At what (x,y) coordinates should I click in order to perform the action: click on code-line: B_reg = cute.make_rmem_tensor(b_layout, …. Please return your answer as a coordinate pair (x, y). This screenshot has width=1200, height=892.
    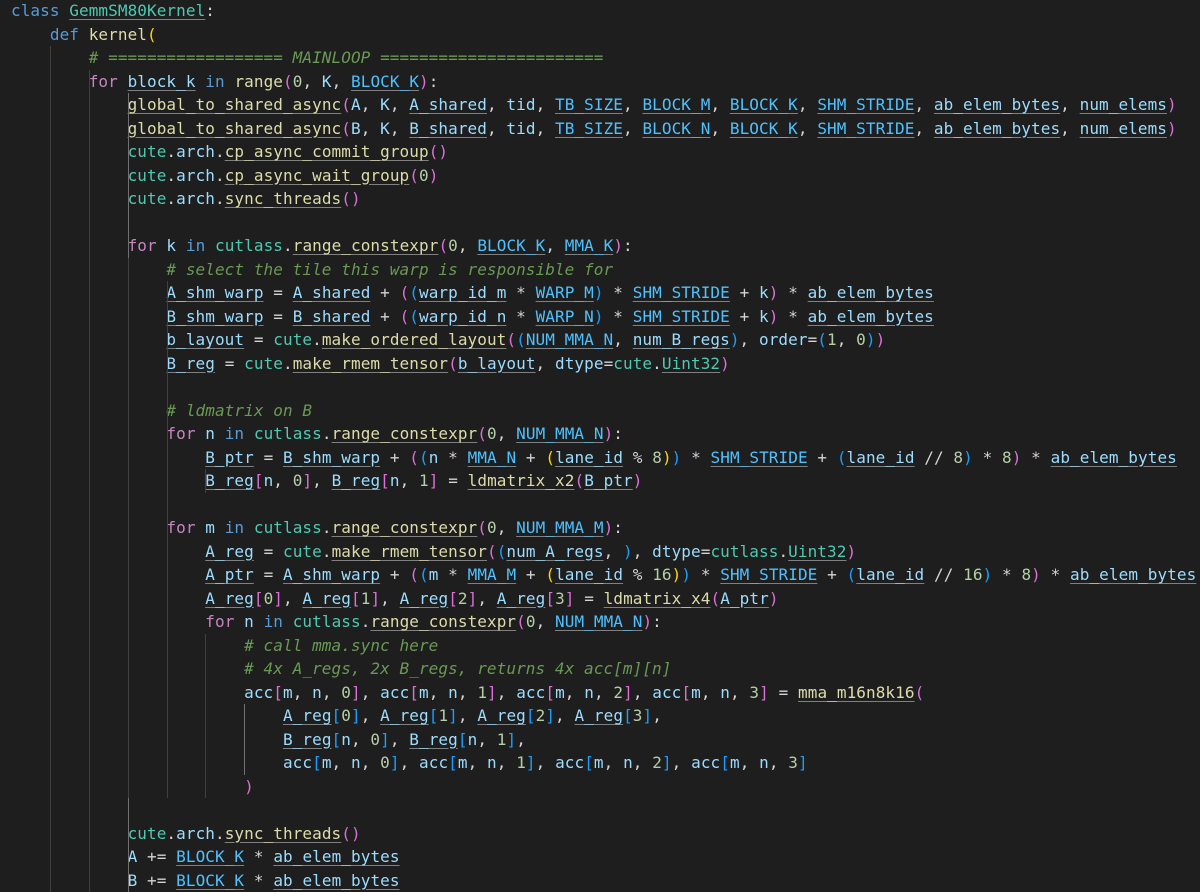
    Looking at the image, I should click on (603, 364).